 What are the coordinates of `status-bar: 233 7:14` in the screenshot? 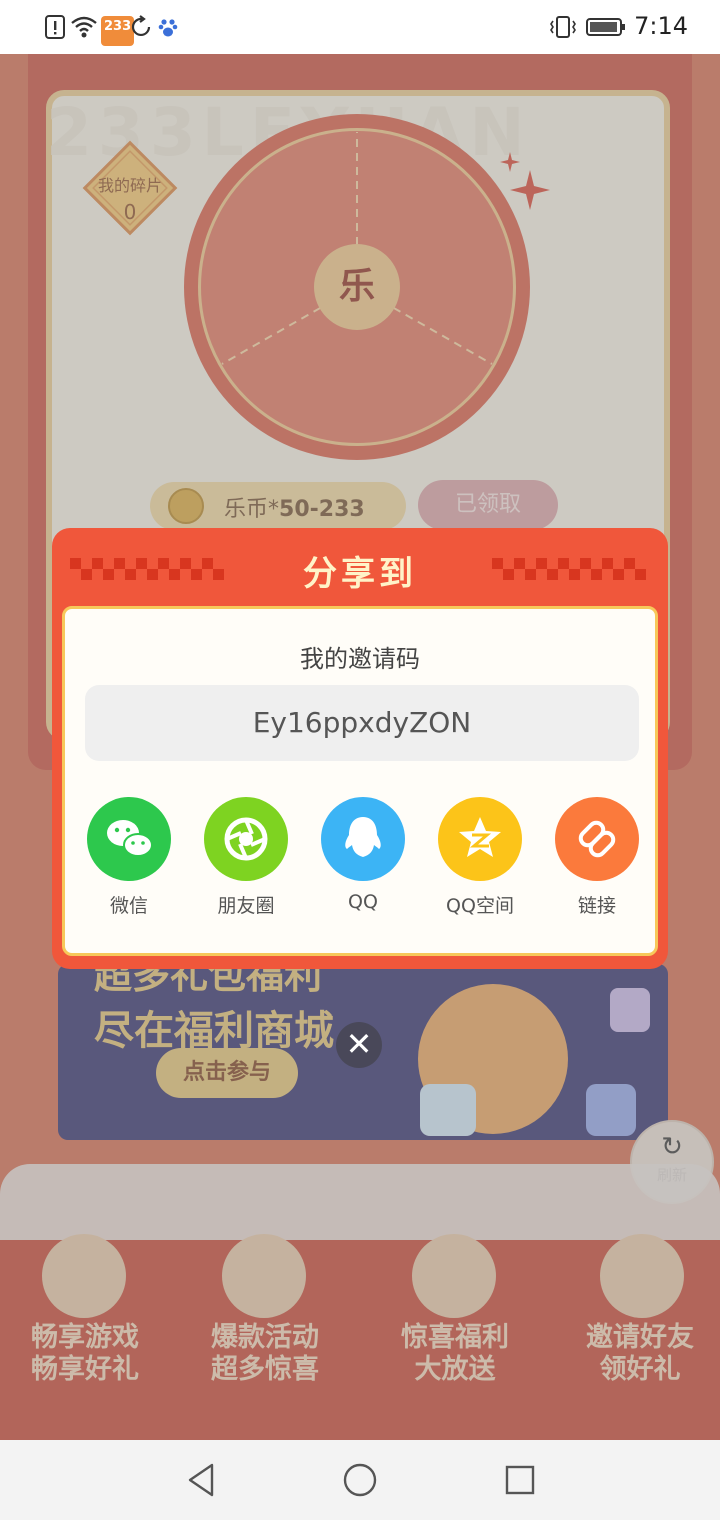 It's located at (360, 27).